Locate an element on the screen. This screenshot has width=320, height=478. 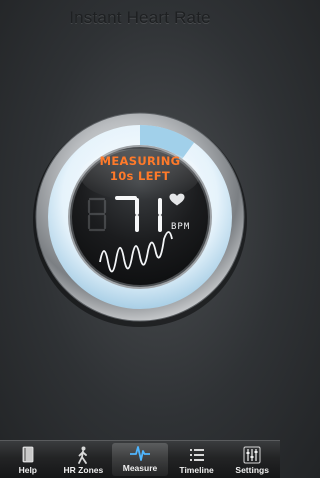
tab-help-label: Help is located at coordinates (27, 470).